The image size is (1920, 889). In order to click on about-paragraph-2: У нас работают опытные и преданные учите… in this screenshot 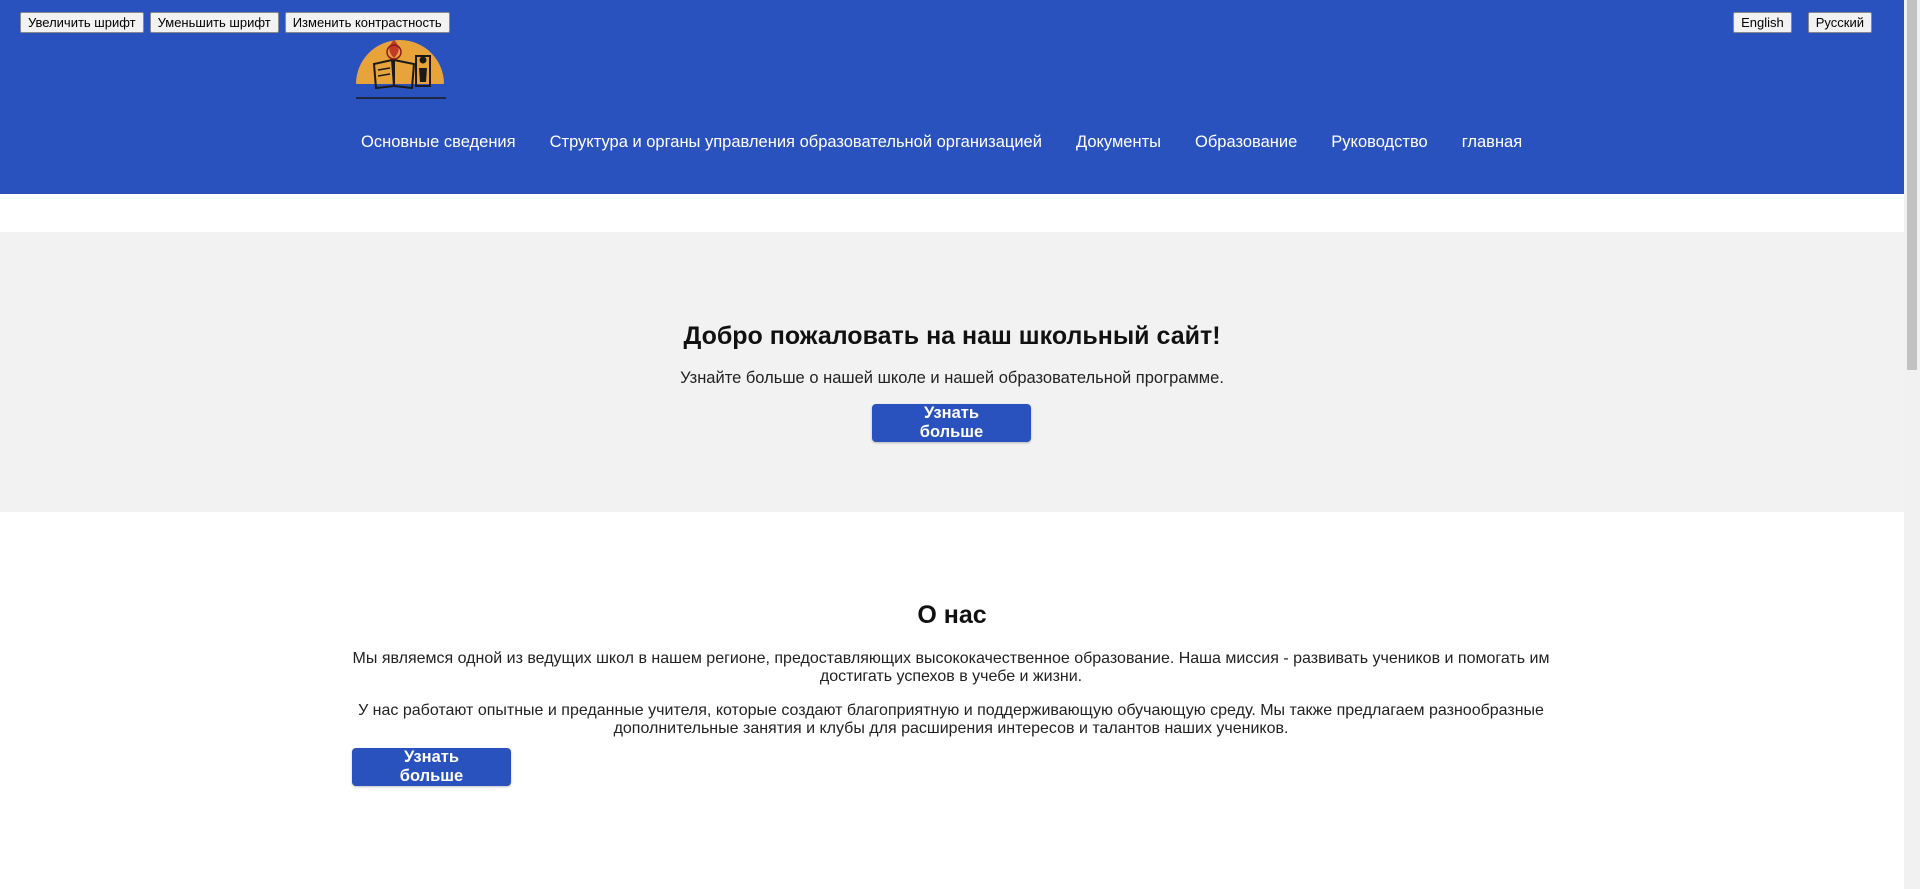, I will do `click(951, 719)`.